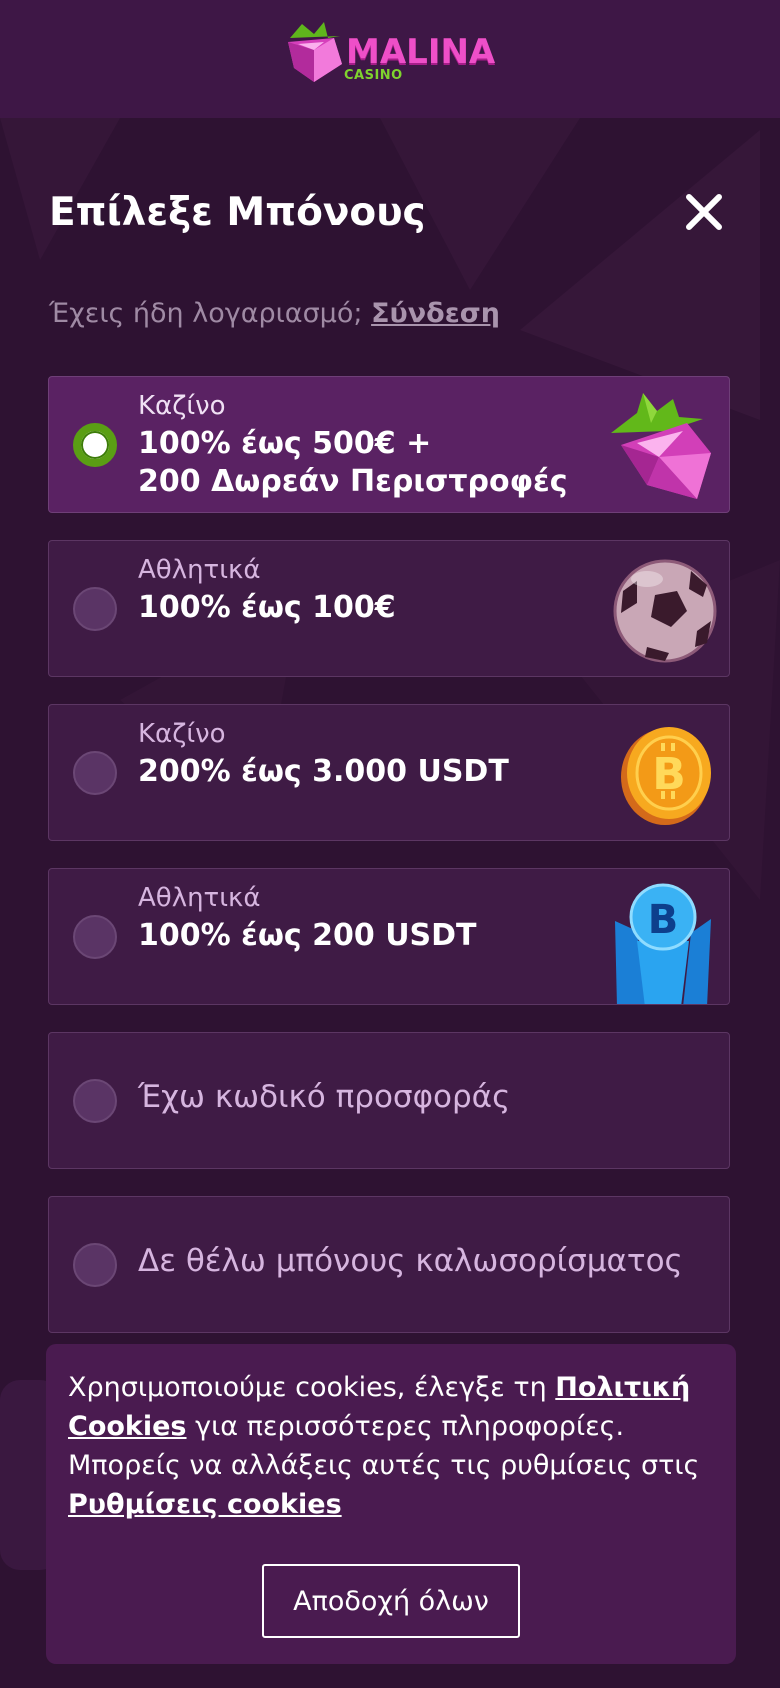  I want to click on bonus-option-casino-usdt: Καζίνο 200% έως 3.000 USDT B, so click(389, 772).